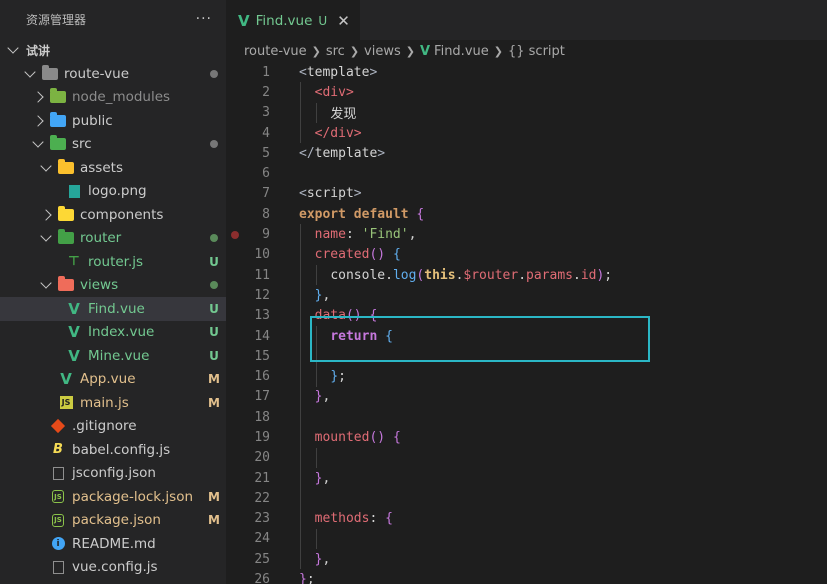 Image resolution: width=827 pixels, height=584 pixels. What do you see at coordinates (262, 498) in the screenshot?
I see `line-number: 22` at bounding box center [262, 498].